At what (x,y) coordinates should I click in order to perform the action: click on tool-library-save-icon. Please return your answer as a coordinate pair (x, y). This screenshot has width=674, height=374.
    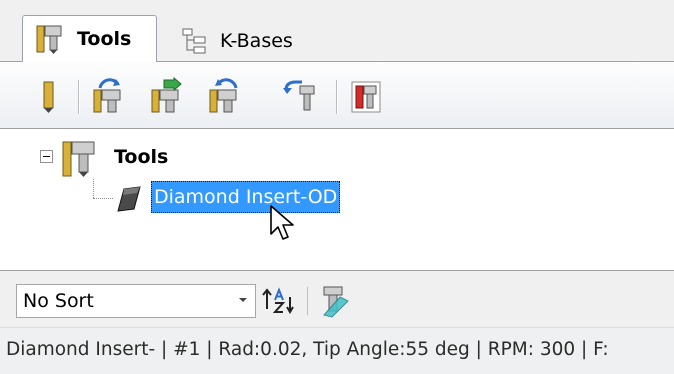
    Looking at the image, I should click on (223, 95).